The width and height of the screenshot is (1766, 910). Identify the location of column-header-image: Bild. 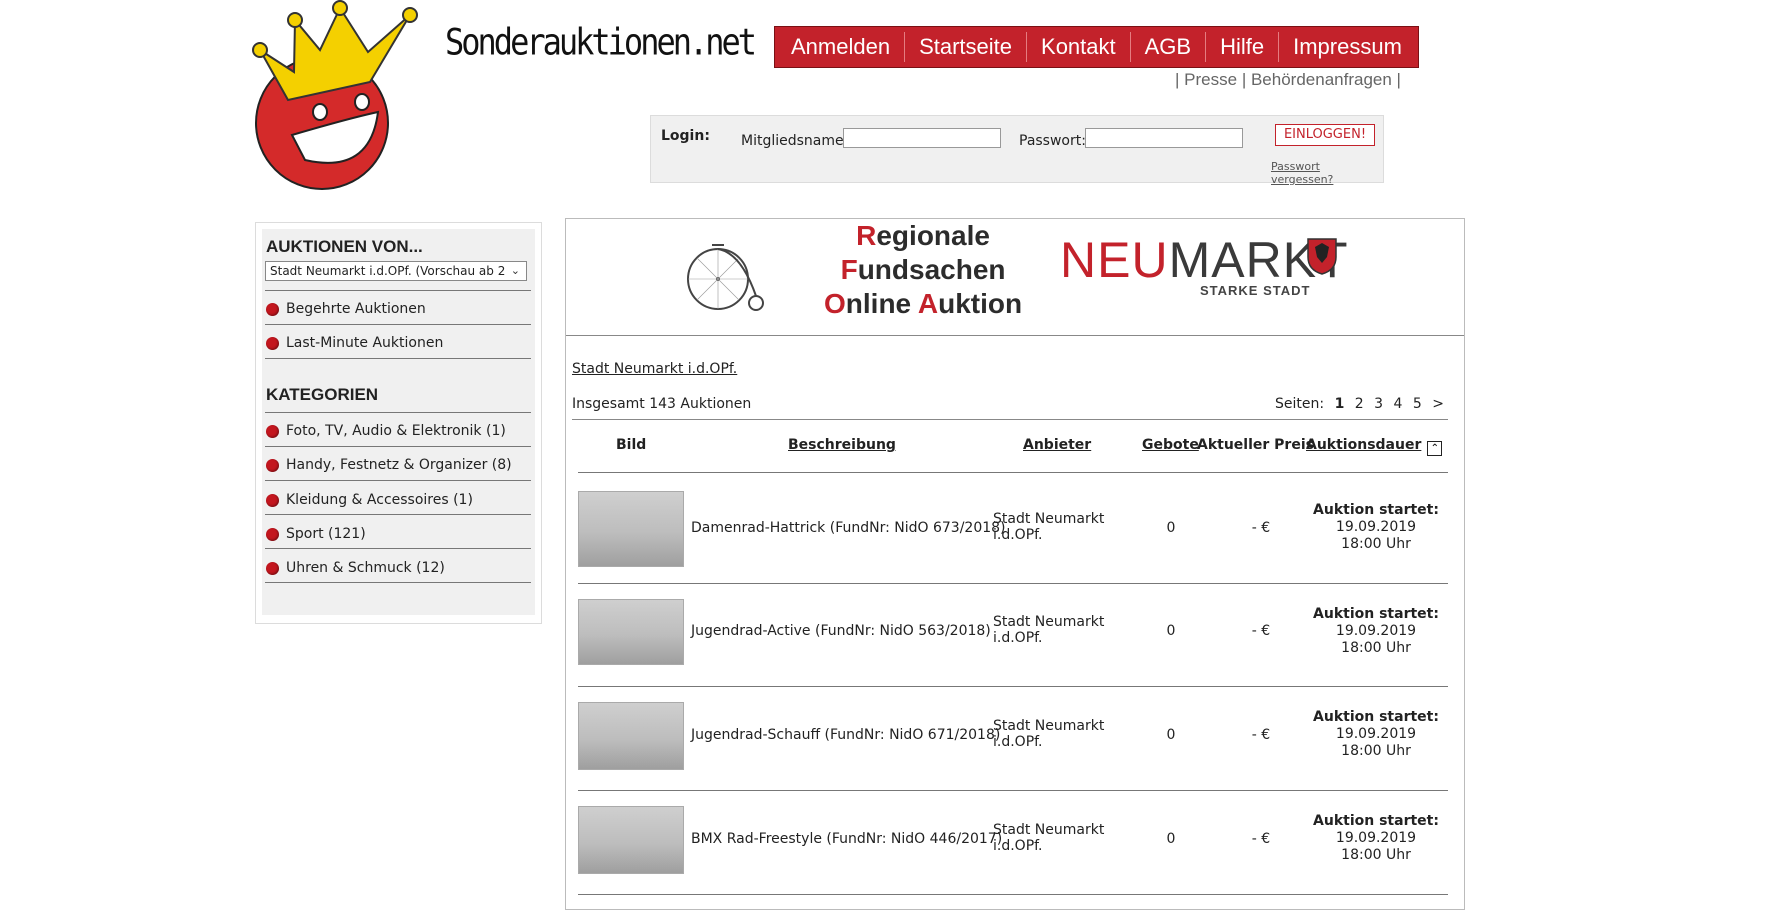
(631, 445).